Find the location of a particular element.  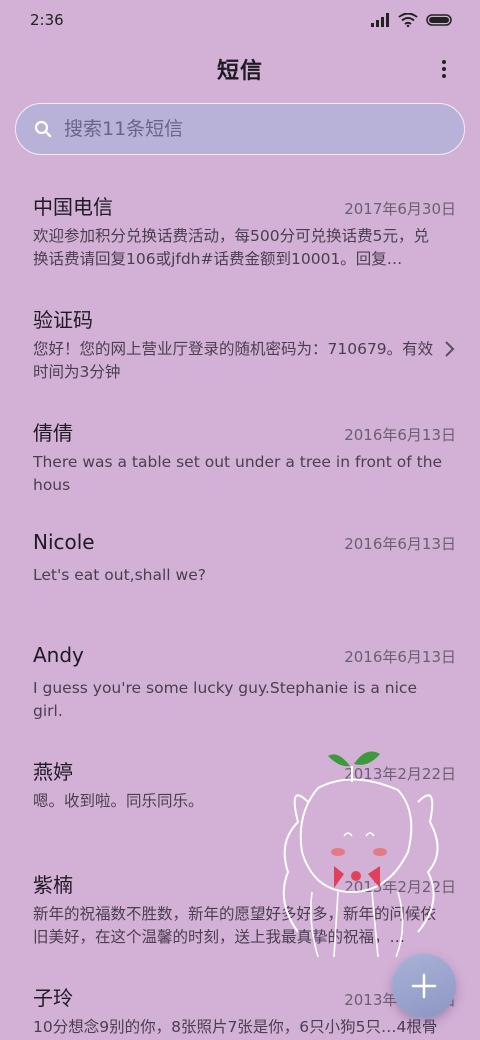

message-preview: 您好！您的网上营业厅登录的随机密码为：710679。有效时间为3分钟 is located at coordinates (233, 360).